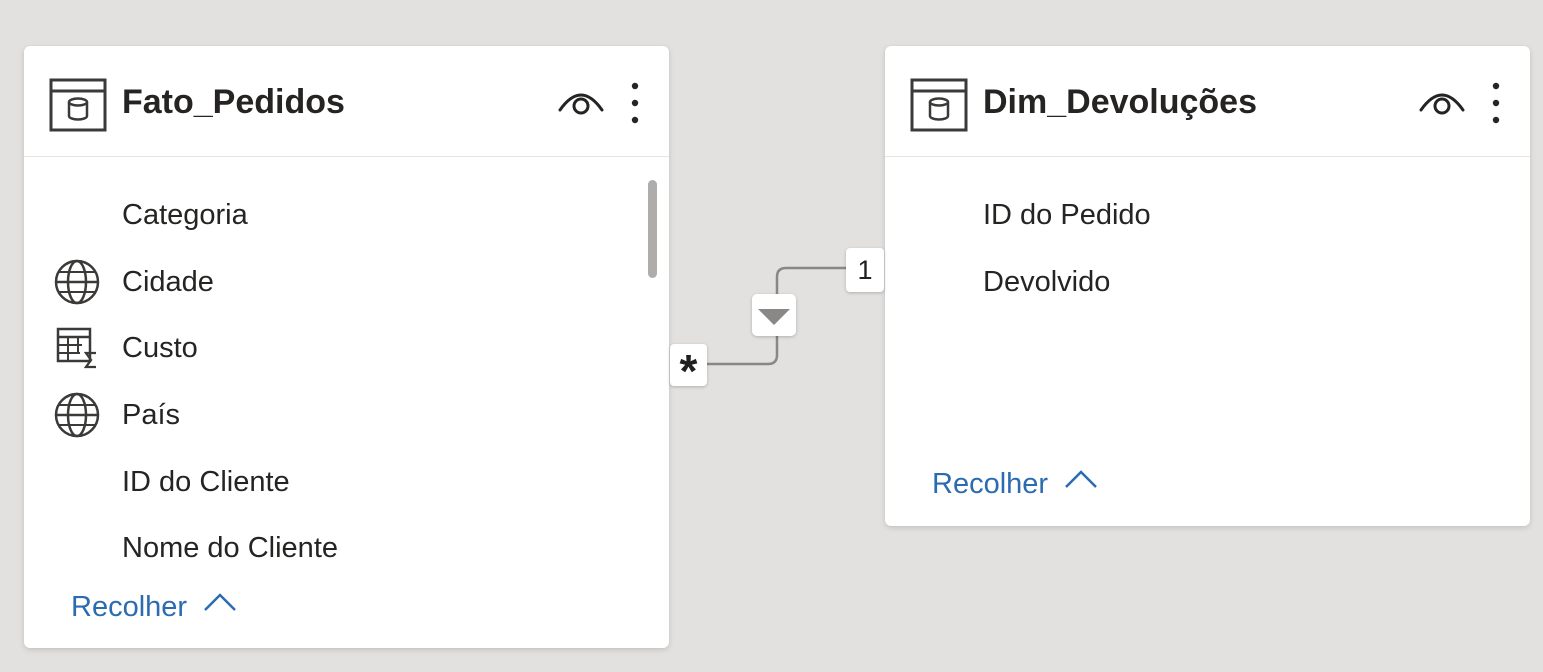 This screenshot has width=1543, height=672. Describe the element at coordinates (1067, 215) in the screenshot. I see `field-item: ID do Pedido` at that location.